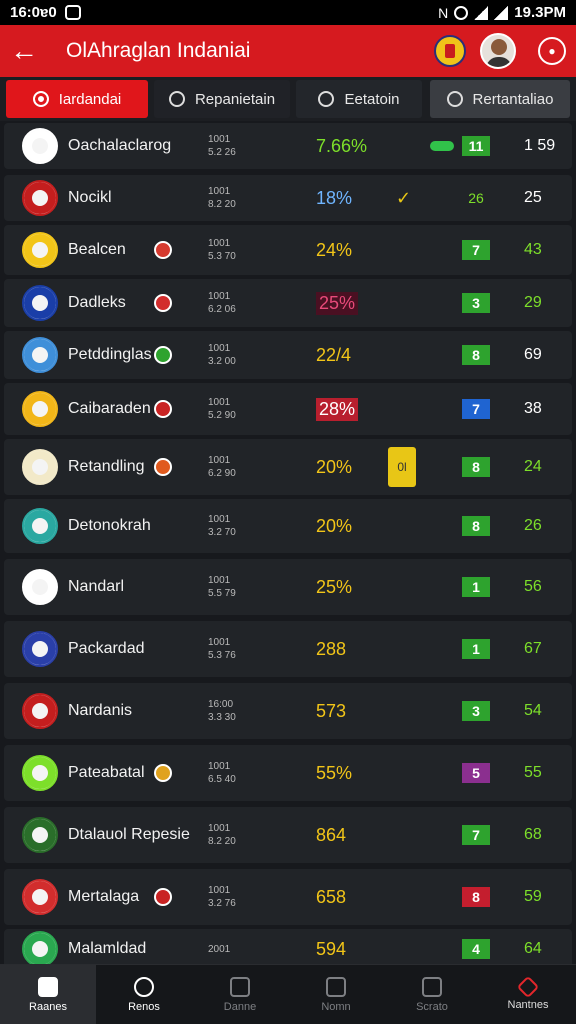 This screenshot has height=1024, width=576. Describe the element at coordinates (552, 51) in the screenshot. I see `settings-icon: ●` at that location.